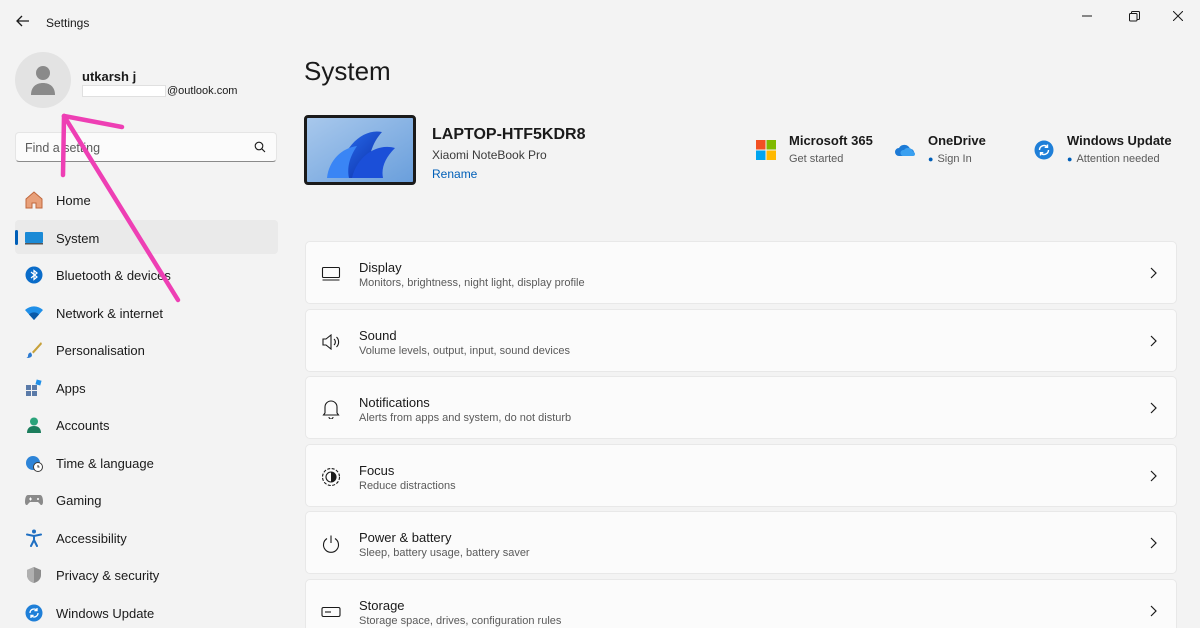 The width and height of the screenshot is (1200, 628). Describe the element at coordinates (331, 544) in the screenshot. I see `power-icon` at that location.